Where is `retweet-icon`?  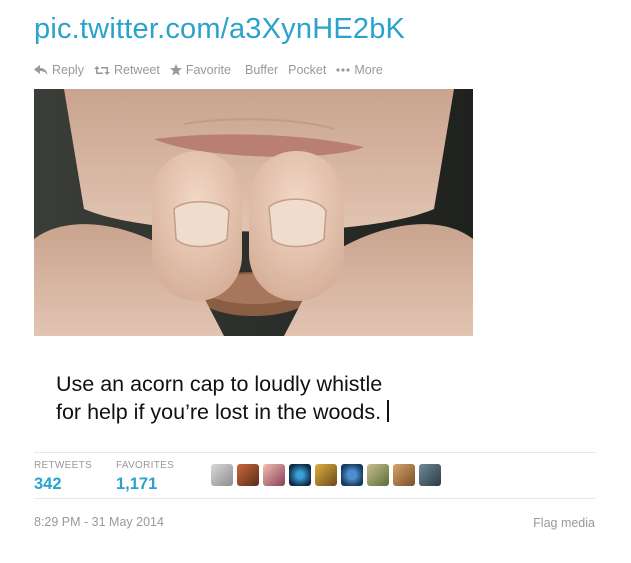
retweet-icon is located at coordinates (101, 70).